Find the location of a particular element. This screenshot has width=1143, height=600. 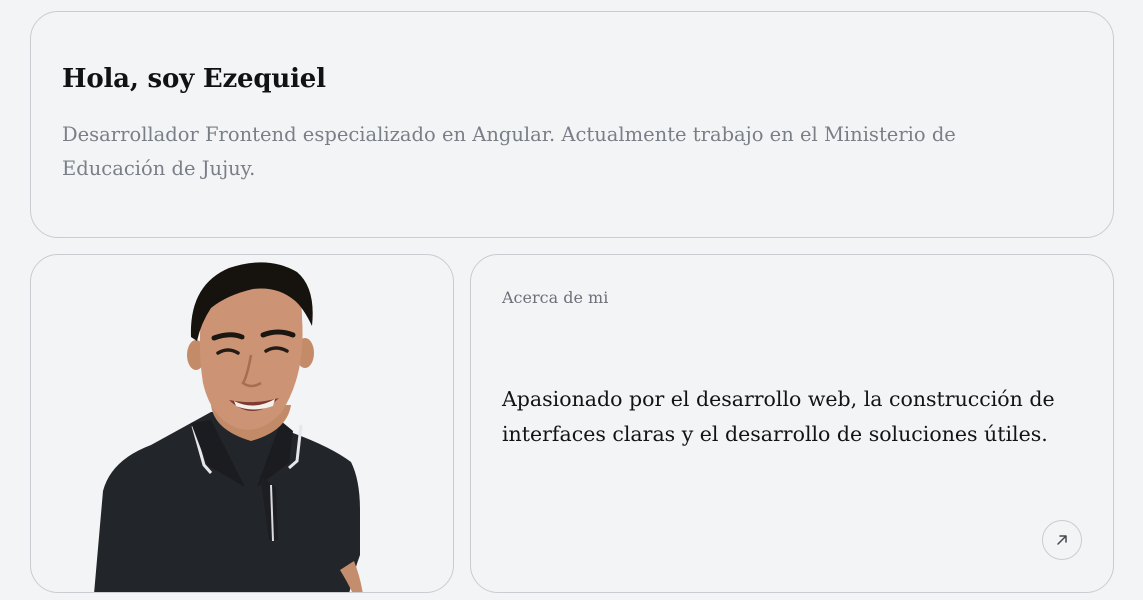

arrow-up-right-icon is located at coordinates (1062, 540).